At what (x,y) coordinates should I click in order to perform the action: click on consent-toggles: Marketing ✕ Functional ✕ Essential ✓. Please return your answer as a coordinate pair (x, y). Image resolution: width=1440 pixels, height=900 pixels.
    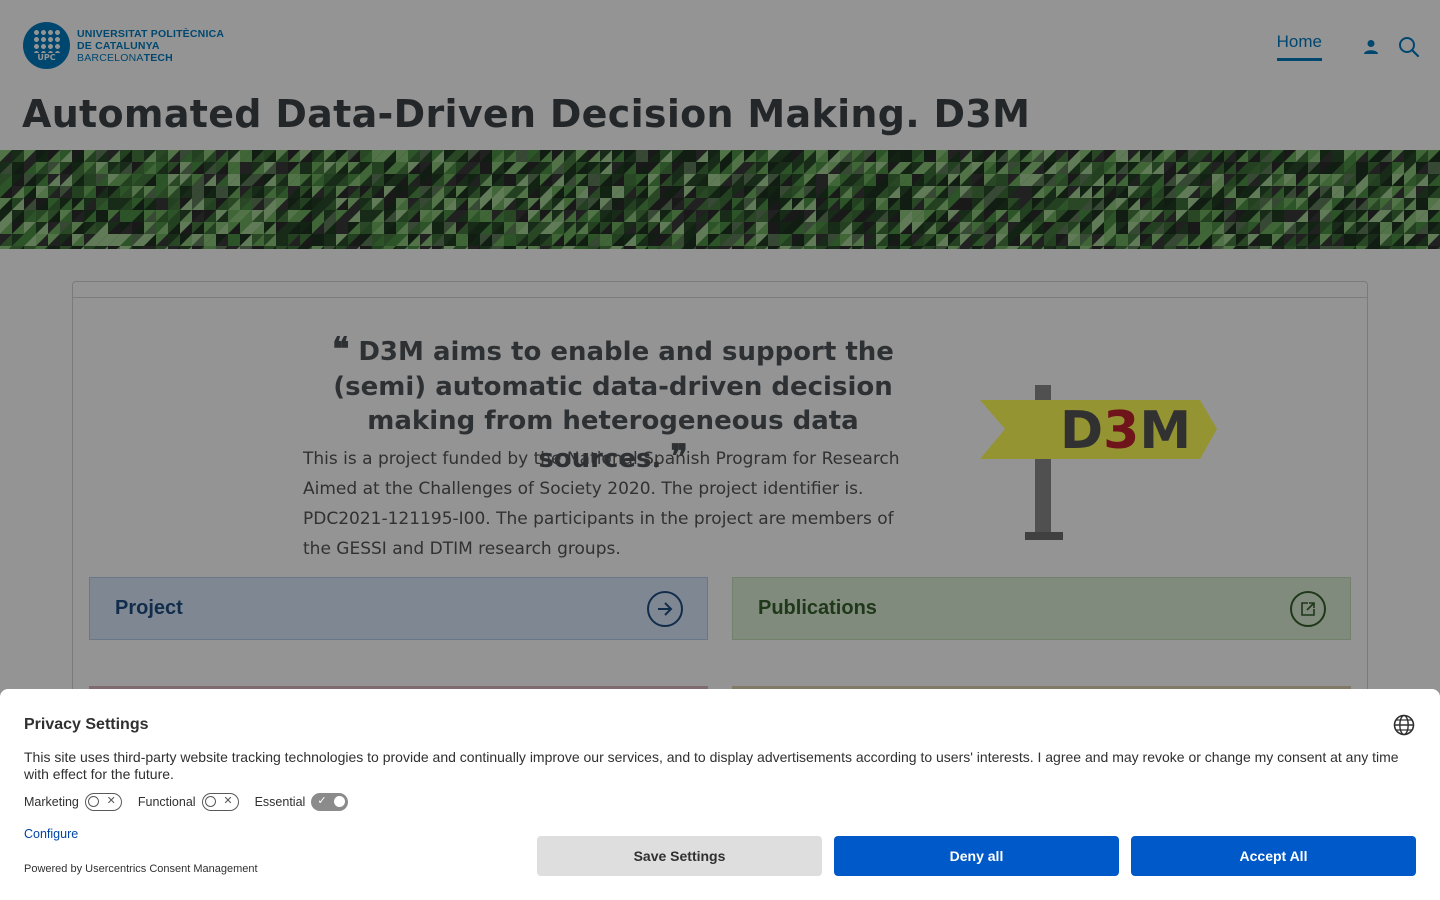
    Looking at the image, I should click on (194, 802).